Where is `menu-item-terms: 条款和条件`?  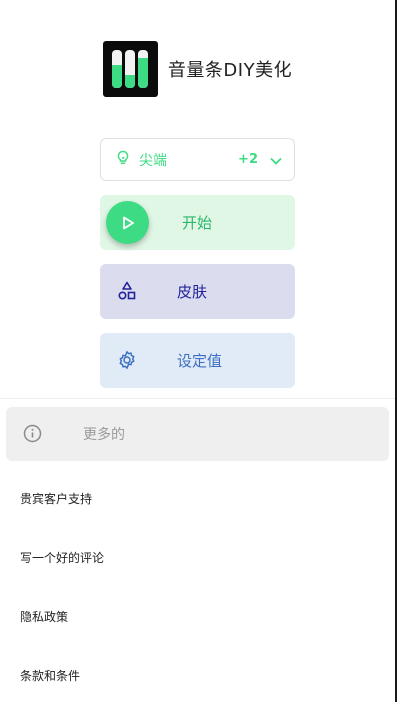 menu-item-terms: 条款和条件 is located at coordinates (50, 675).